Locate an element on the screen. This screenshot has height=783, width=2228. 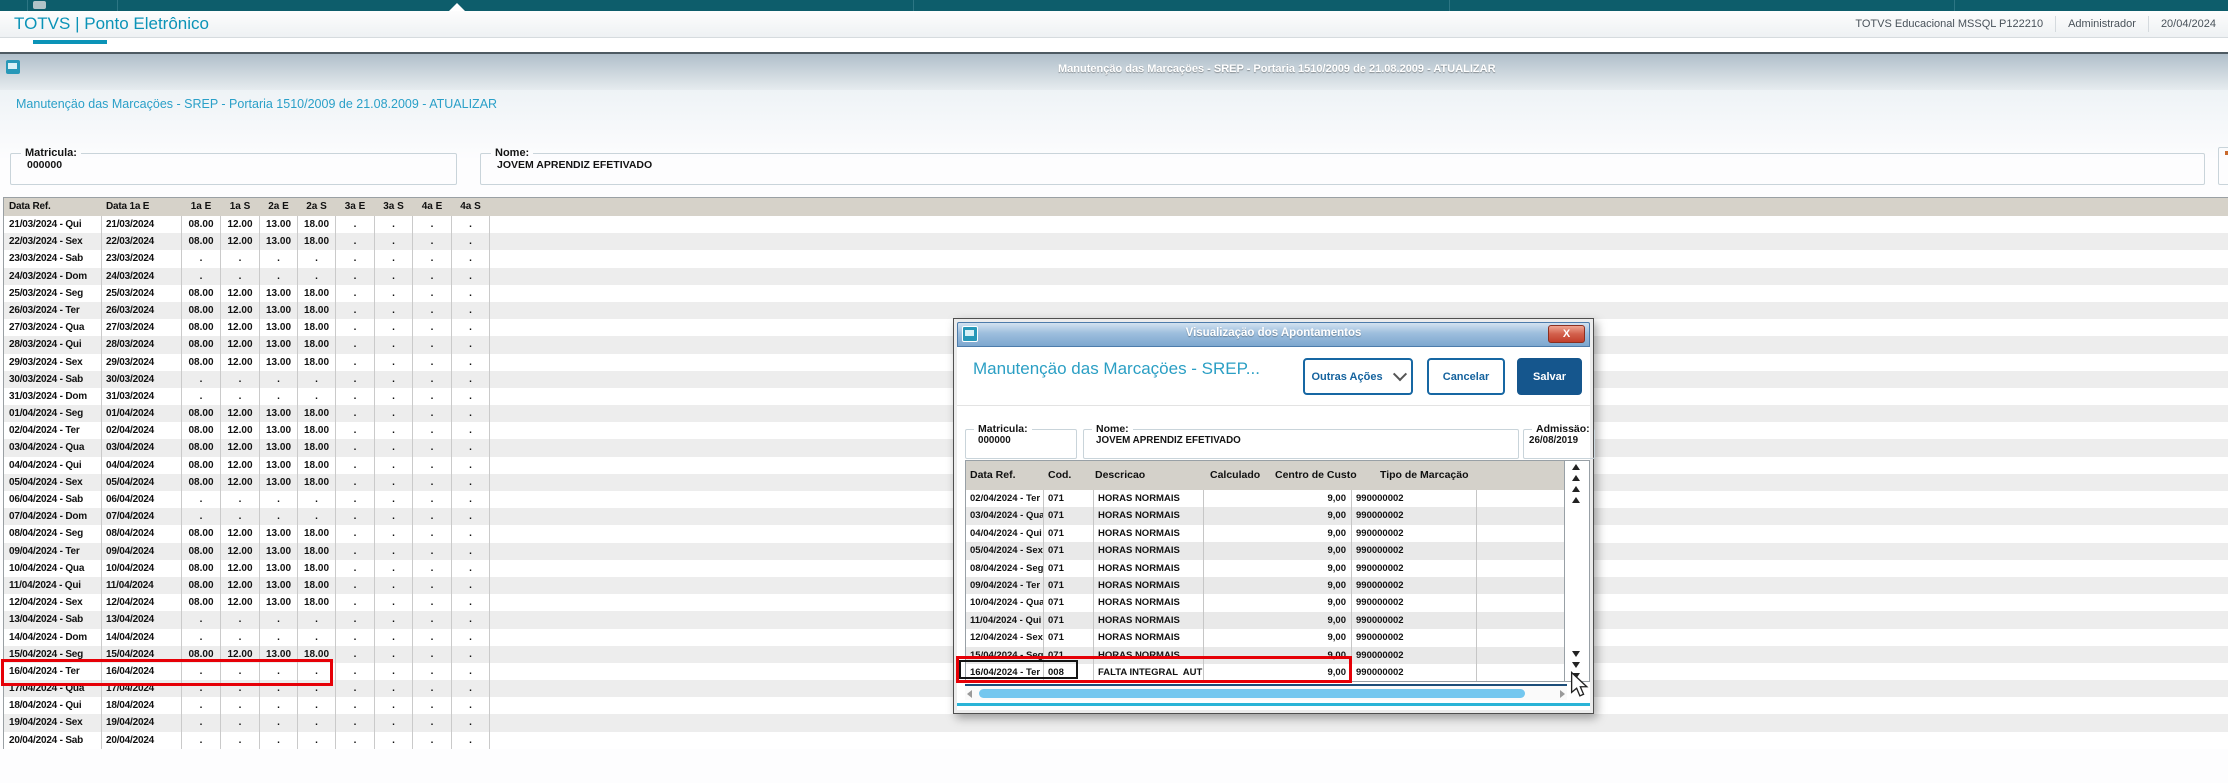
environment-label: TOTVS Educacional MSSQL P122210 is located at coordinates (1949, 24).